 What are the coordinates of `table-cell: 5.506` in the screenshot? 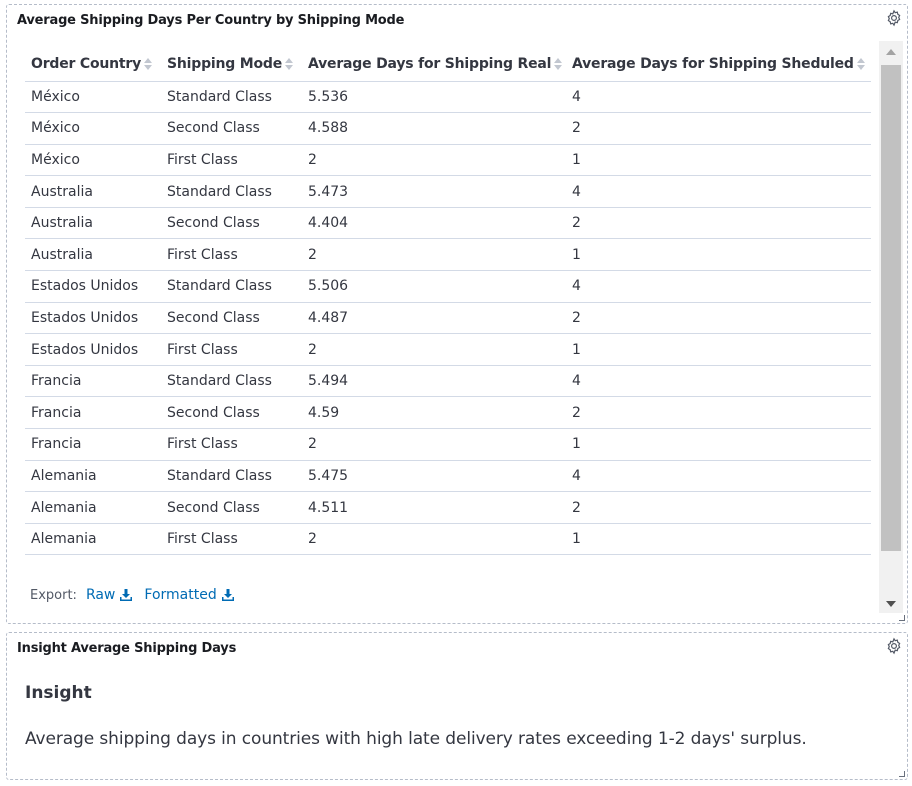 It's located at (434, 286).